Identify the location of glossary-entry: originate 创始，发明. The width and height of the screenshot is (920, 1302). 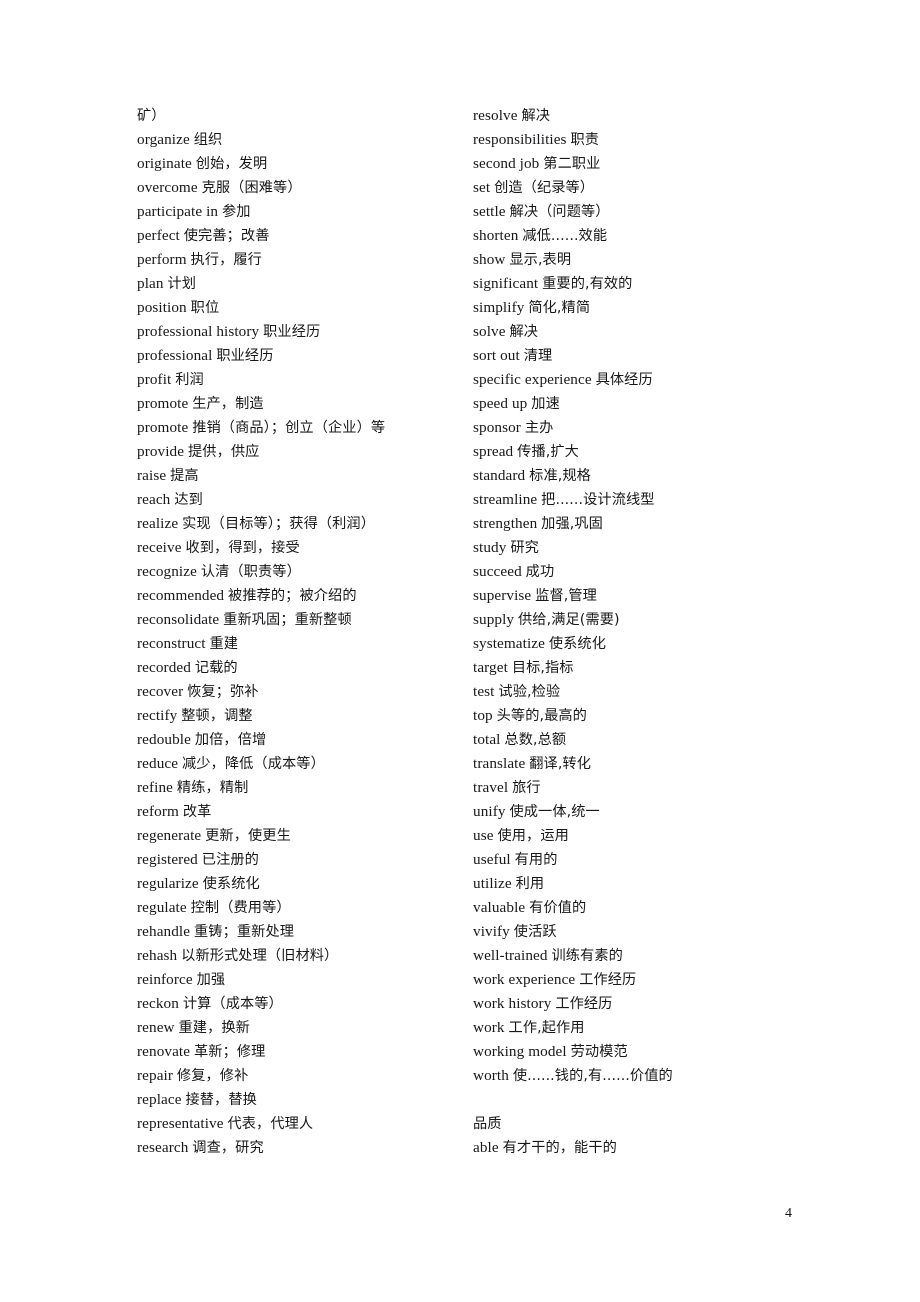
(305, 164).